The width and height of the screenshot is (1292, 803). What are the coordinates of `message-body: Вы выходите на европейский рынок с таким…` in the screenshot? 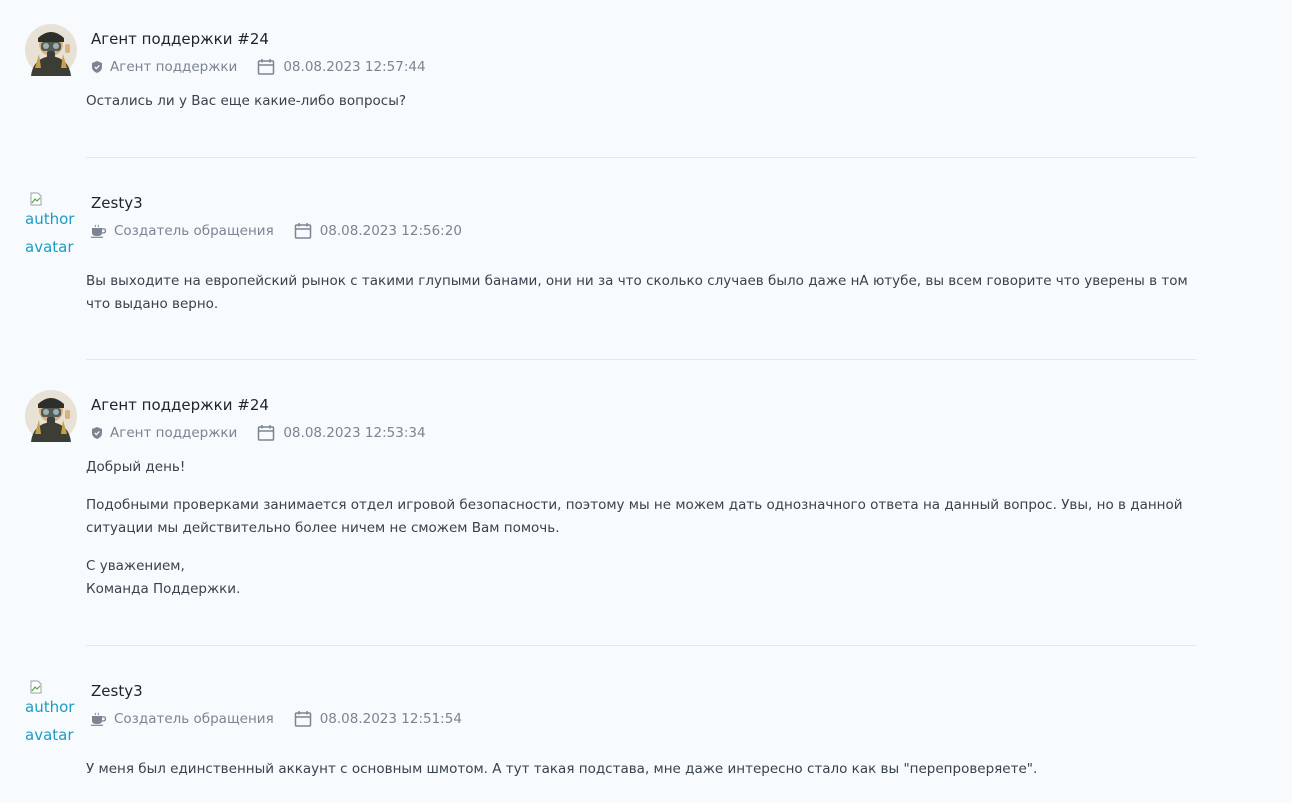 It's located at (641, 300).